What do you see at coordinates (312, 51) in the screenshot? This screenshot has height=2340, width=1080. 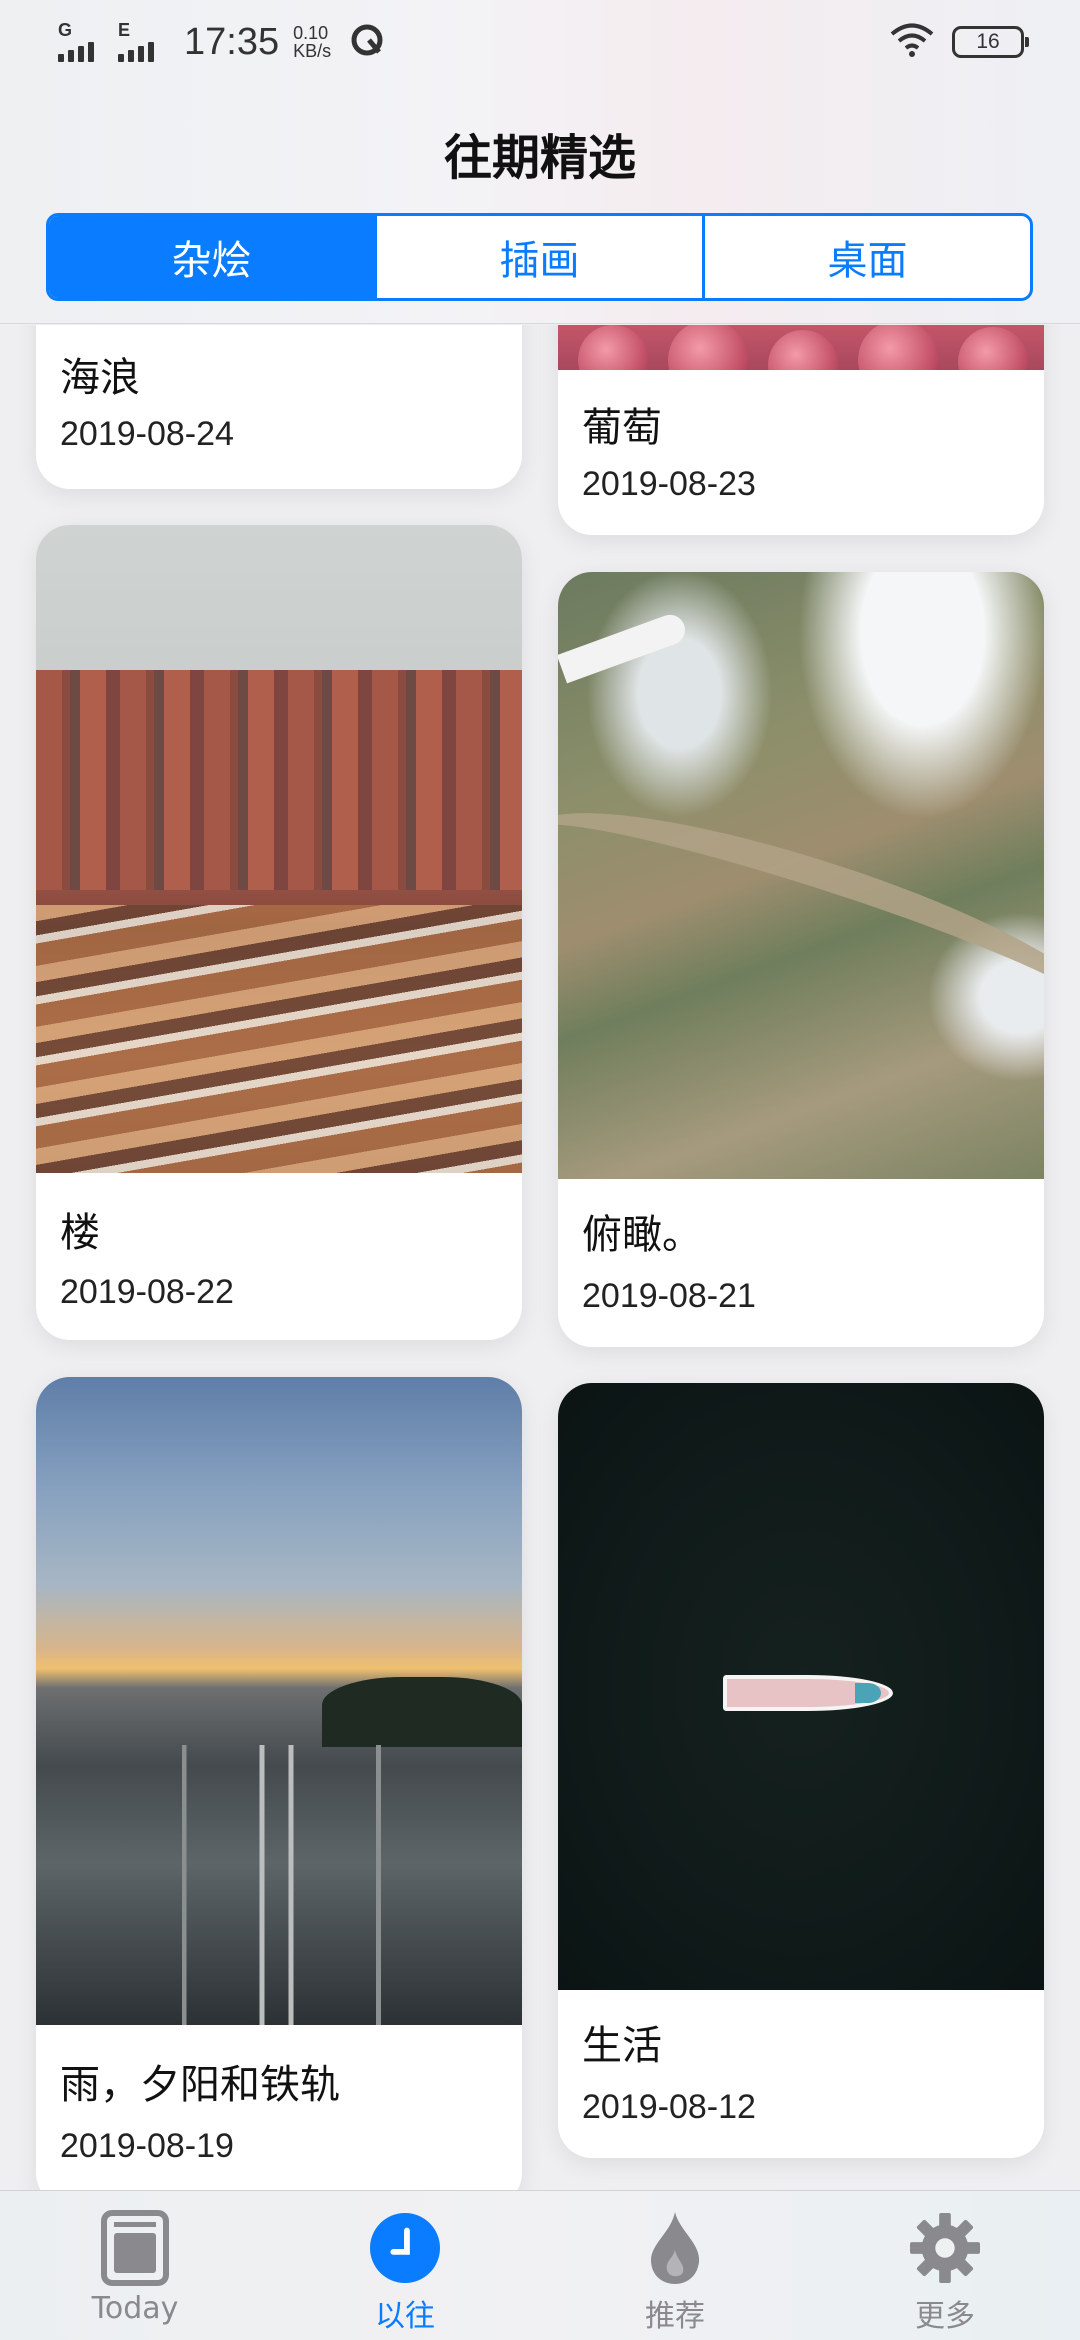 I see `speed-unit: KB/s` at bounding box center [312, 51].